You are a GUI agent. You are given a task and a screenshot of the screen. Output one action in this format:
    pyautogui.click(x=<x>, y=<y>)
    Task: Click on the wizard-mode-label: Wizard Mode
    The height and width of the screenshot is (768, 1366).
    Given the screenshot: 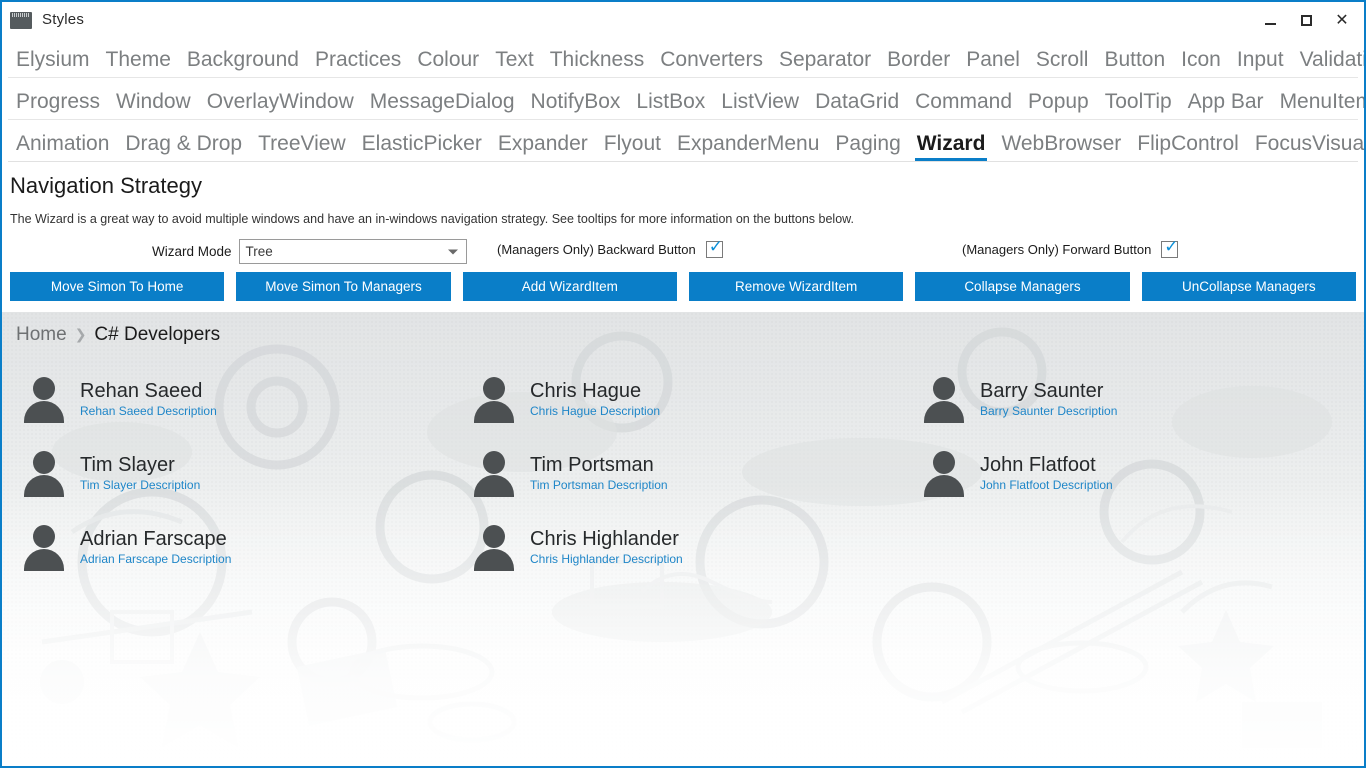 What is the action you would take?
    pyautogui.click(x=192, y=251)
    